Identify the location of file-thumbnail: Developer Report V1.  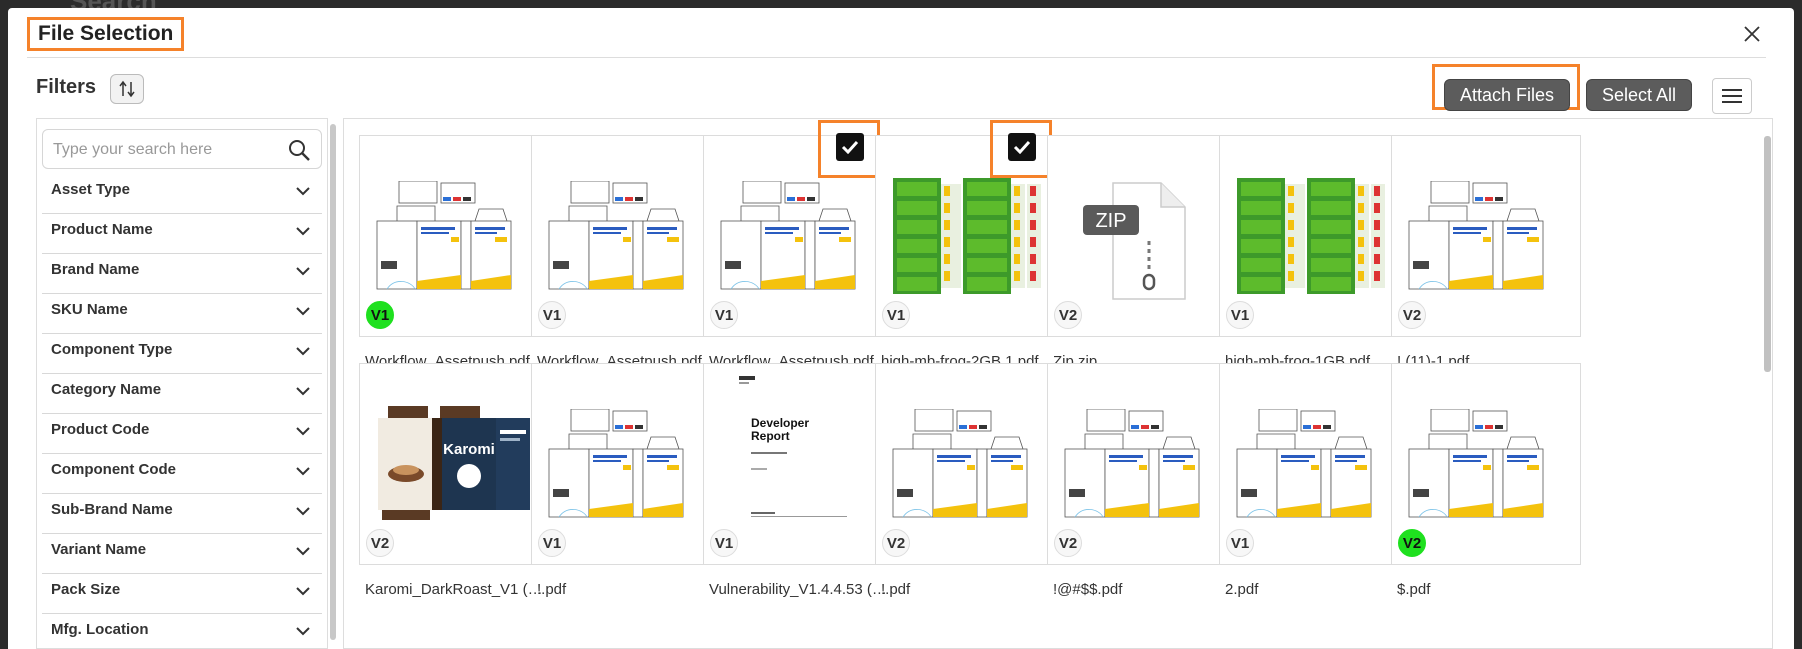
(798, 464).